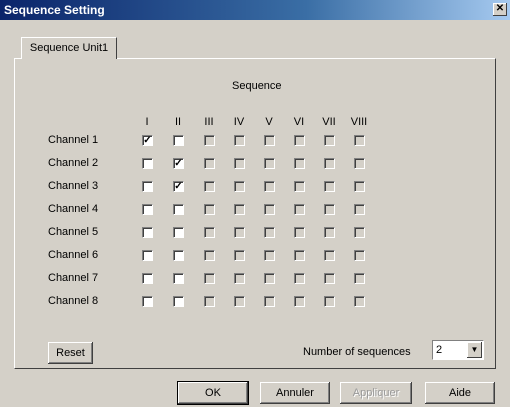  What do you see at coordinates (357, 352) in the screenshot?
I see `number-of-sequences-label: Number of sequences` at bounding box center [357, 352].